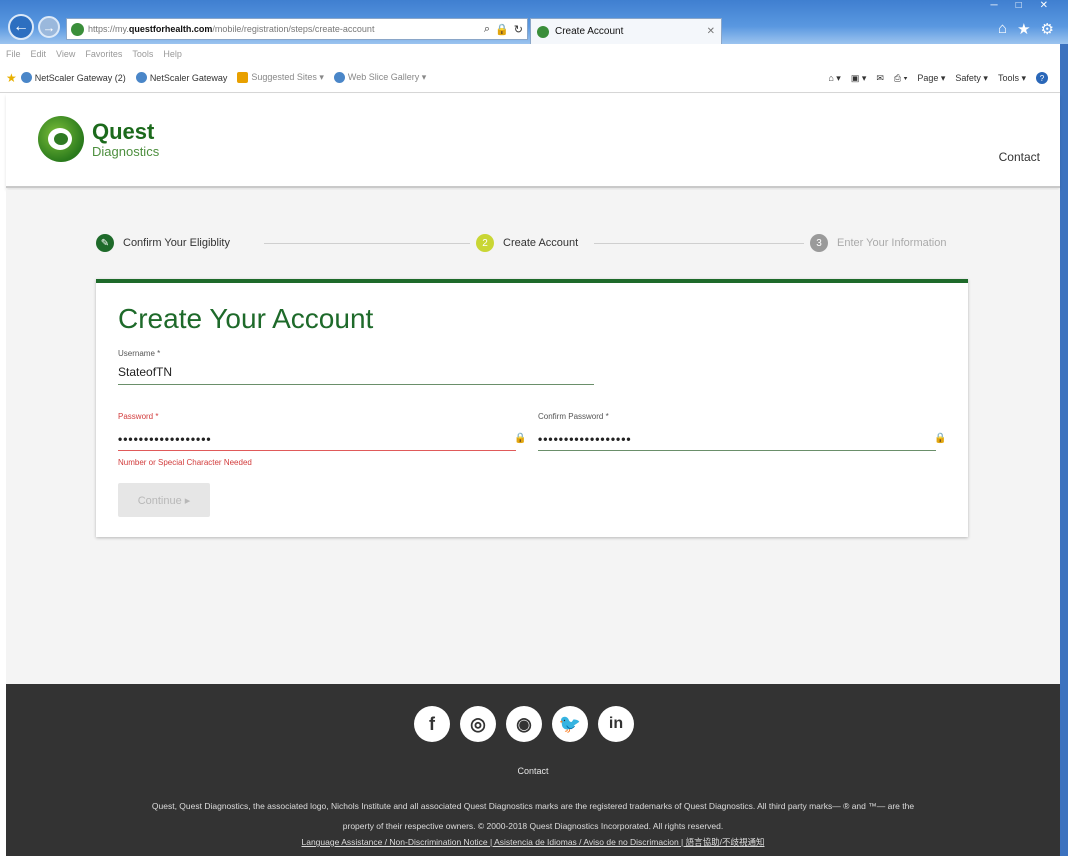 The width and height of the screenshot is (1068, 856). I want to click on password-error-text: Number or Special Character Needed, so click(185, 462).